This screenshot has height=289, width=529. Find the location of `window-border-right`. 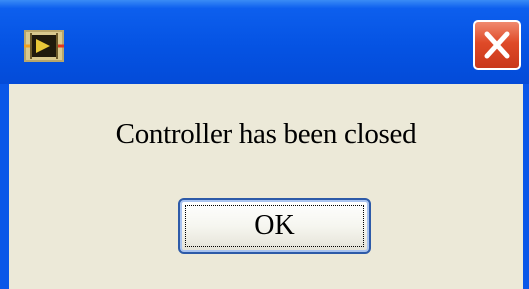

window-border-right is located at coordinates (526, 186).